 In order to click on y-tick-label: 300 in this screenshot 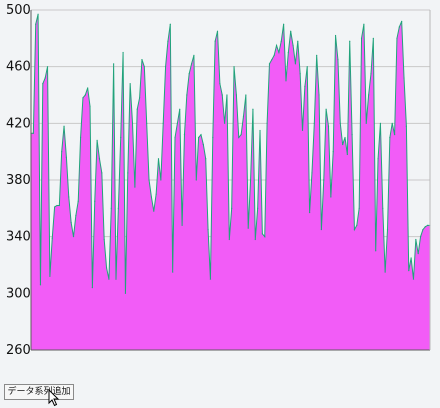, I will do `click(18, 293)`.